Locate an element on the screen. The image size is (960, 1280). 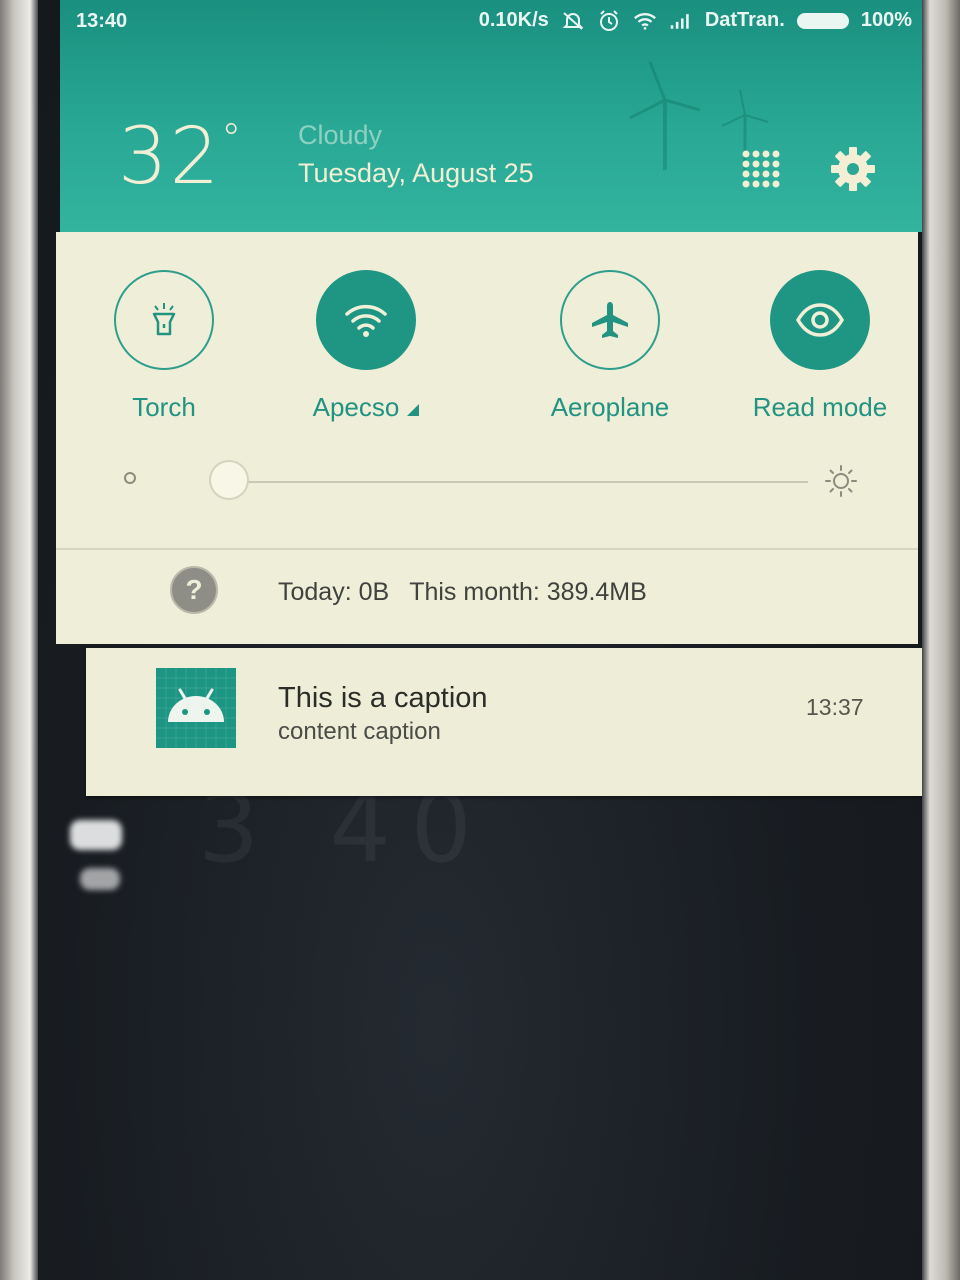
notification-body: content caption is located at coordinates (359, 731).